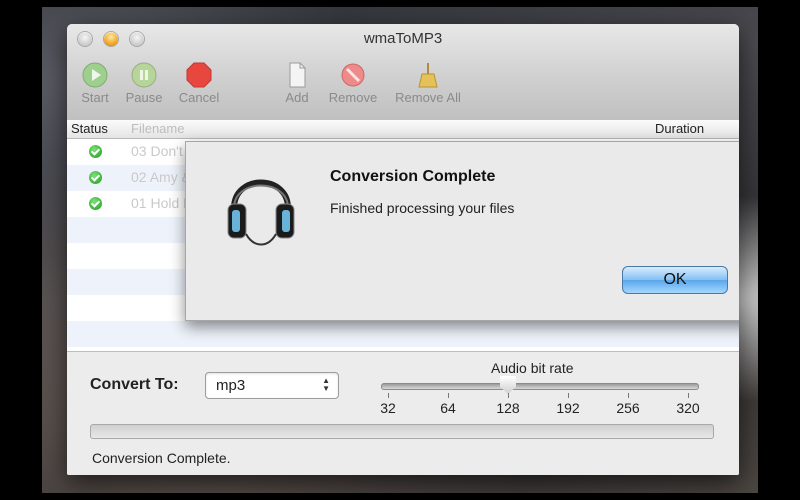  Describe the element at coordinates (508, 385) in the screenshot. I see `bitrate-slider-knob` at that location.